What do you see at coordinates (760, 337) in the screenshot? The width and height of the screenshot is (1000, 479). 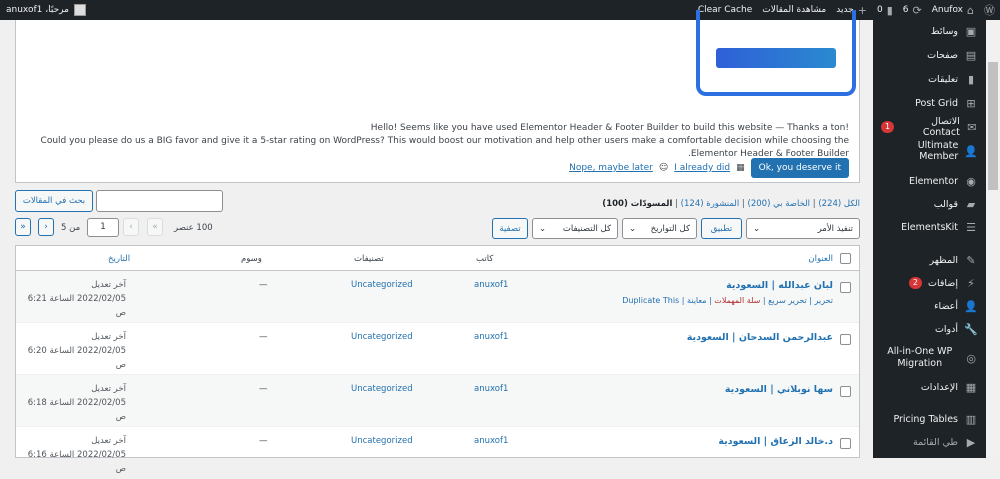 I see `post-title-link: عبدالرحمن السدحان | السعودية` at bounding box center [760, 337].